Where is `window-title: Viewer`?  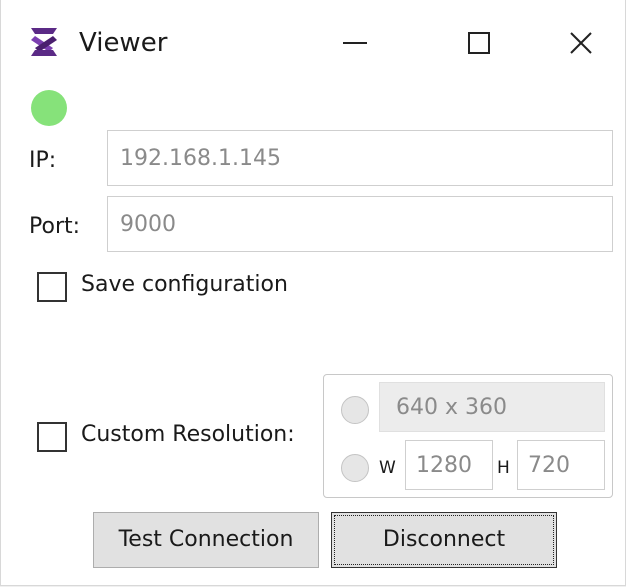 window-title: Viewer is located at coordinates (123, 43).